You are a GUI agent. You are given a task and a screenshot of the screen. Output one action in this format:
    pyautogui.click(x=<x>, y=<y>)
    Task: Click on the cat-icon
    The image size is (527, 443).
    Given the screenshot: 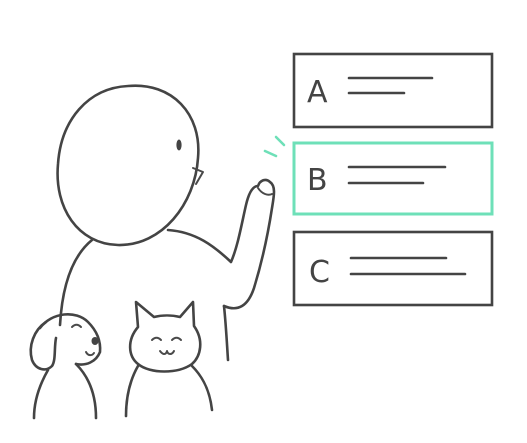 What is the action you would take?
    pyautogui.click(x=169, y=359)
    